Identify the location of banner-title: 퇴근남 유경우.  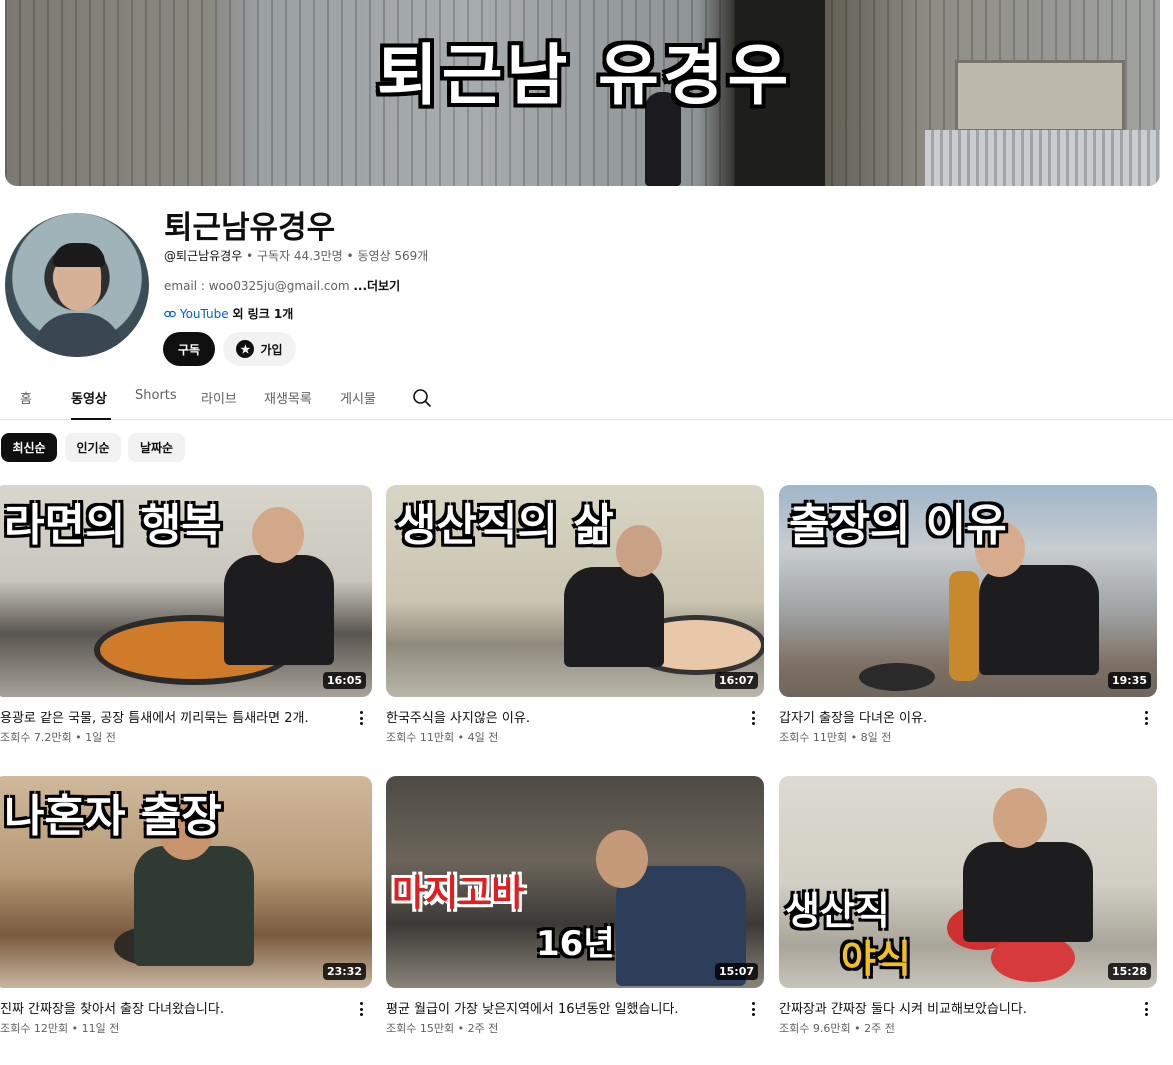
(585, 75).